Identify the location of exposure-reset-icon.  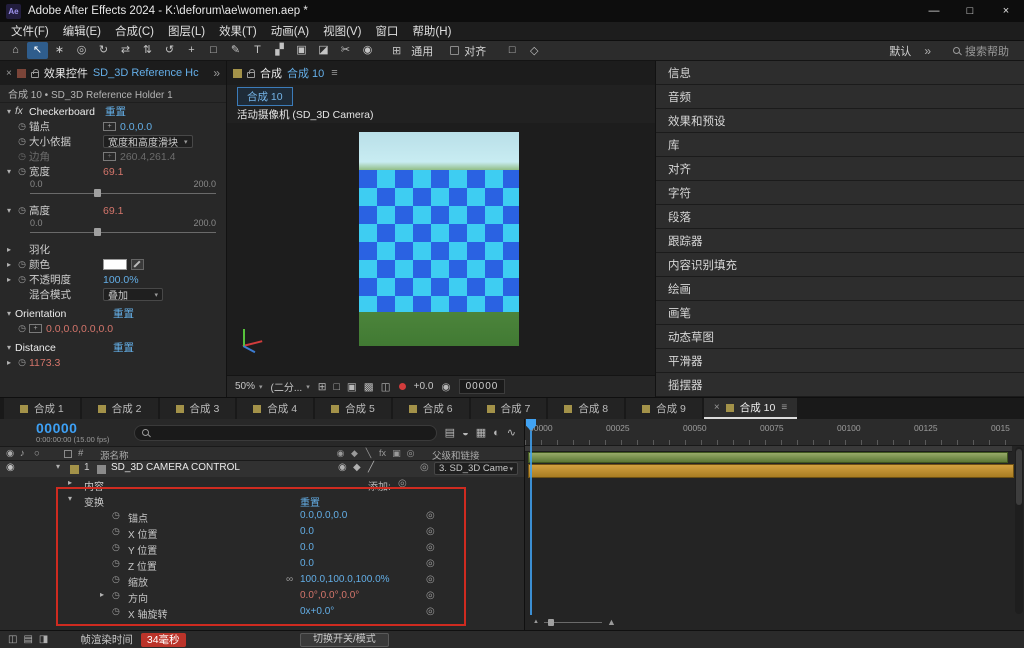
(402, 386).